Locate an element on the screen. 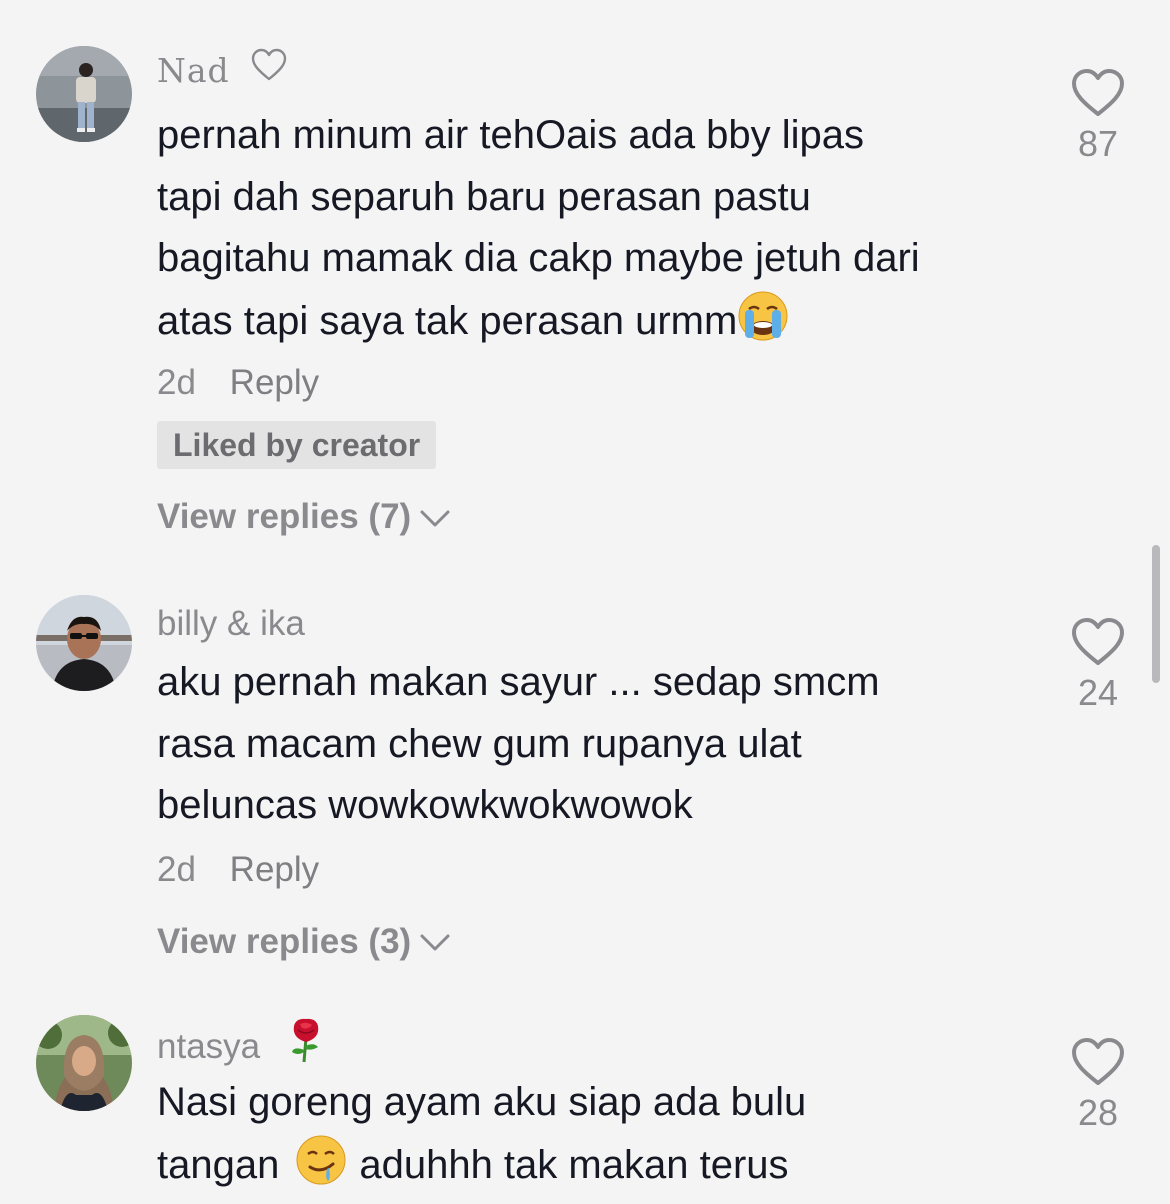  like-button: 87 is located at coordinates (1098, 117).